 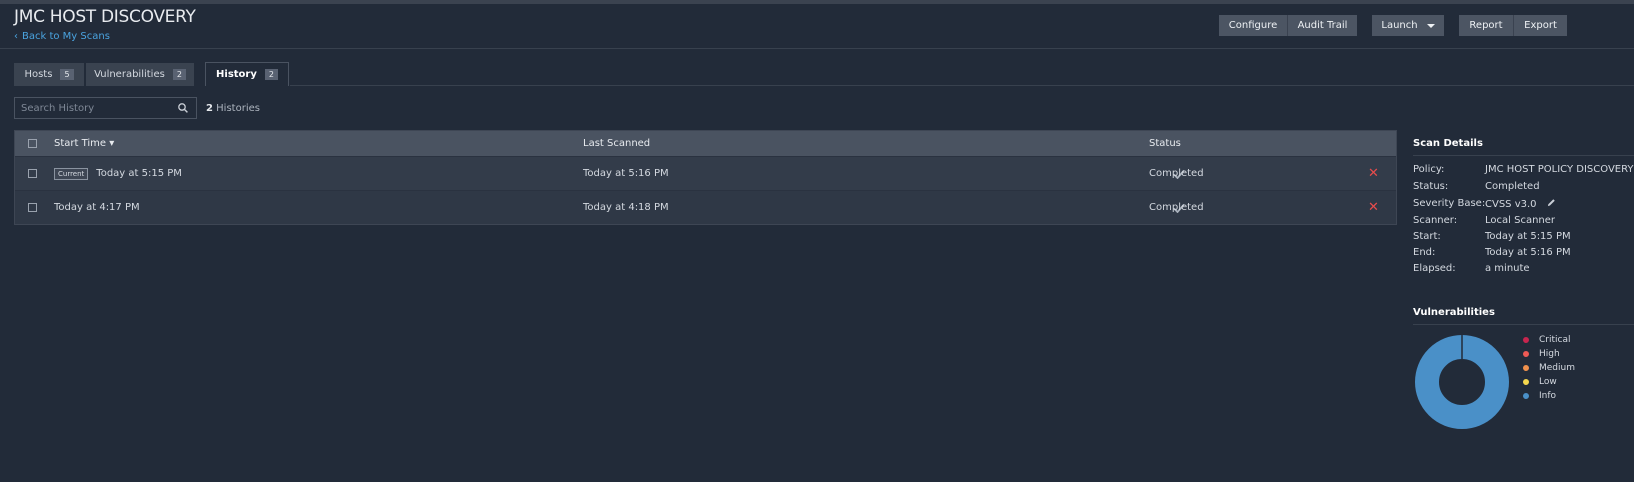 I want to click on legend-medium: Medium, so click(x=1549, y=368).